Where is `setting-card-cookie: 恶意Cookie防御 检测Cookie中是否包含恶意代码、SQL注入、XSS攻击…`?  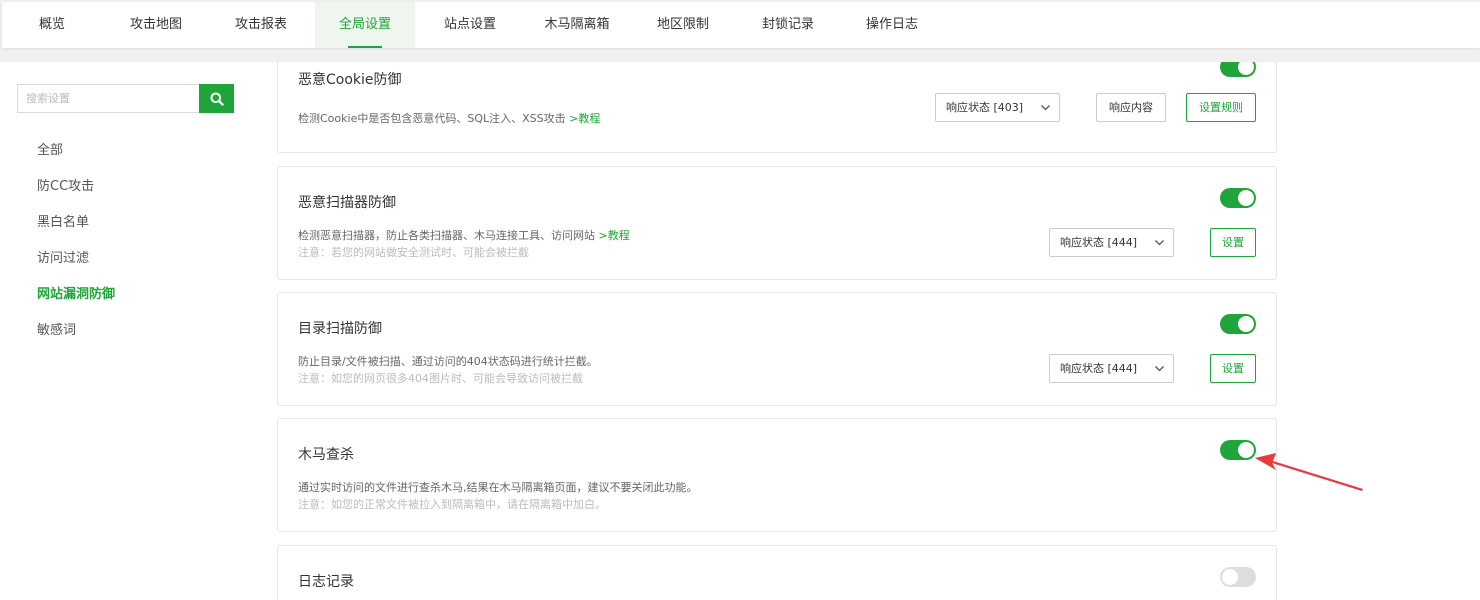 setting-card-cookie: 恶意Cookie防御 检测Cookie中是否包含恶意代码、SQL注入、XSS攻击… is located at coordinates (777, 107).